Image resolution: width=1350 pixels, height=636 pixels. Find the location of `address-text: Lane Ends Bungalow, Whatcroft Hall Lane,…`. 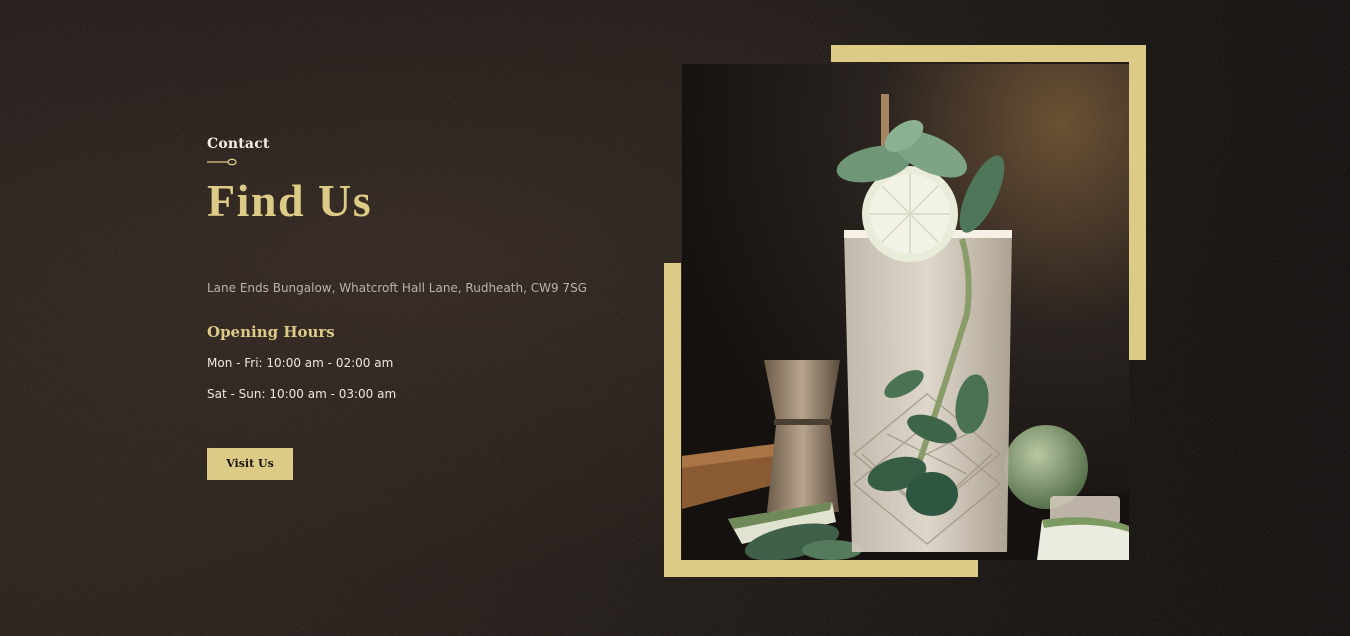

address-text: Lane Ends Bungalow, Whatcroft Hall Lane,… is located at coordinates (397, 287).